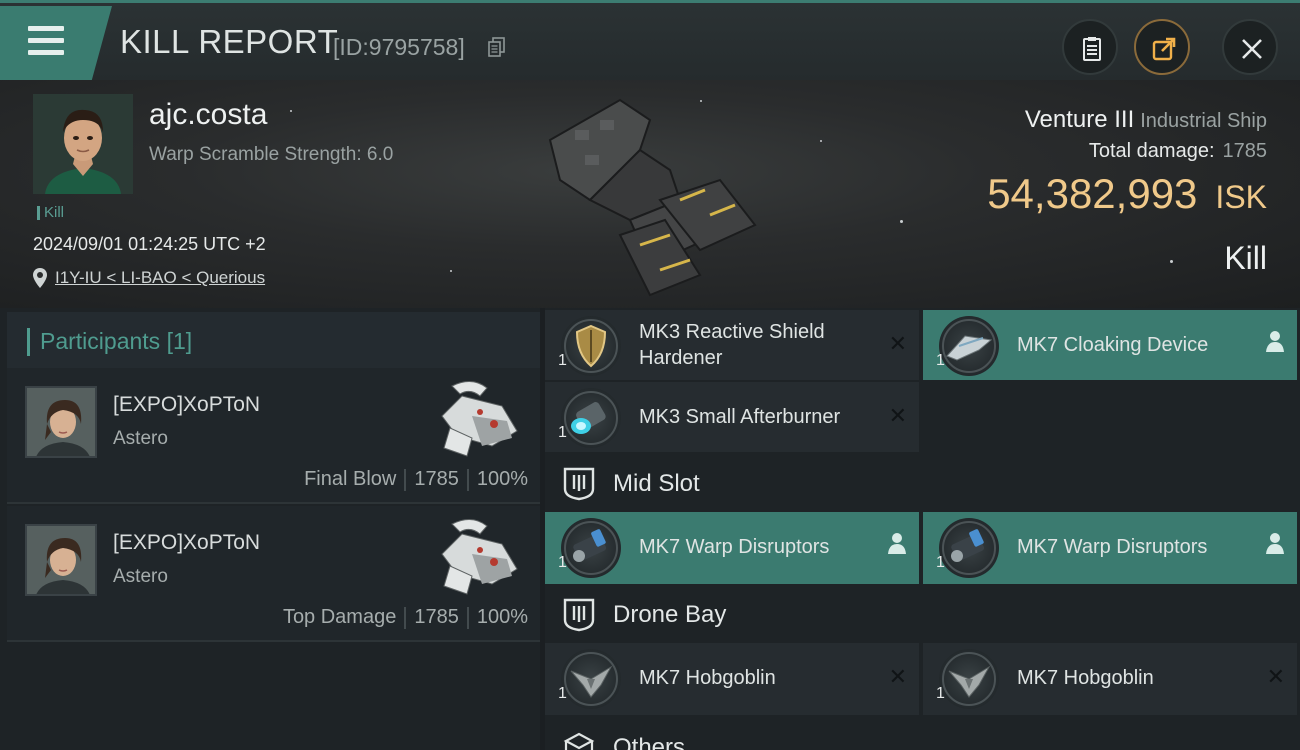 The image size is (1300, 750). What do you see at coordinates (732, 345) in the screenshot?
I see `module-slot: 1 MK3 Reactive Shield Hardener ✕` at bounding box center [732, 345].